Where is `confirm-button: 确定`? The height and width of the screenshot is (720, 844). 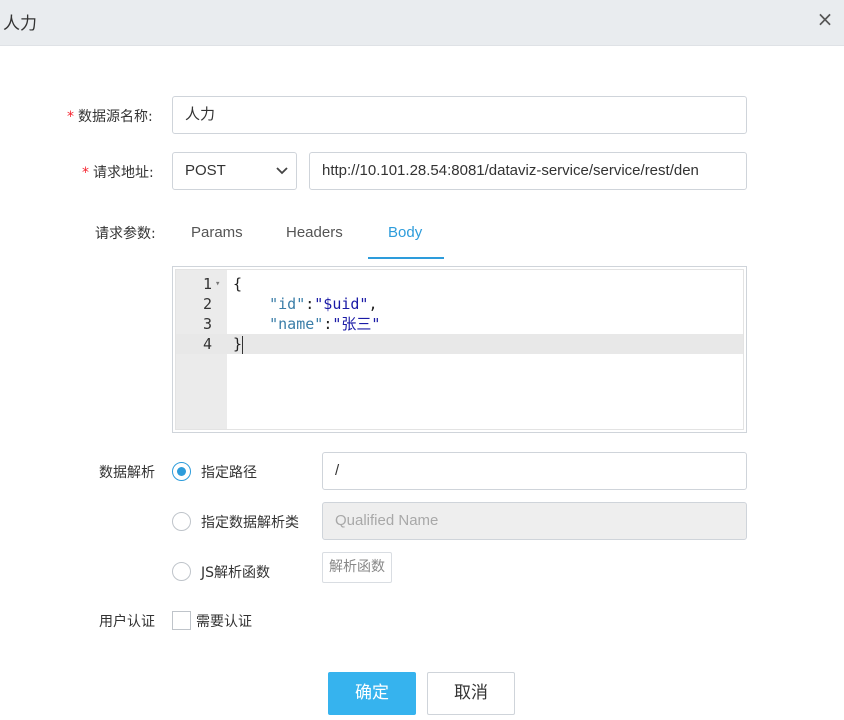 confirm-button: 确定 is located at coordinates (372, 693).